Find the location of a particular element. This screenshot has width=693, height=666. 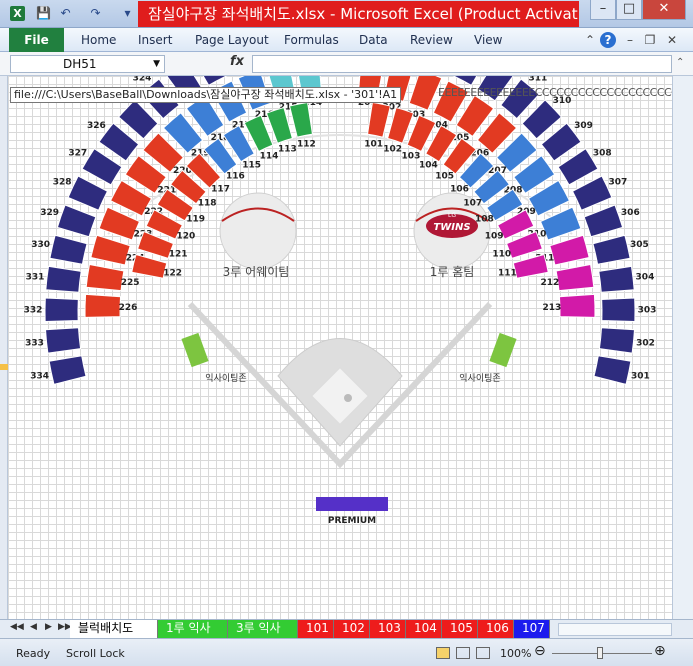

tab-formulas: Formulas is located at coordinates (311, 40).